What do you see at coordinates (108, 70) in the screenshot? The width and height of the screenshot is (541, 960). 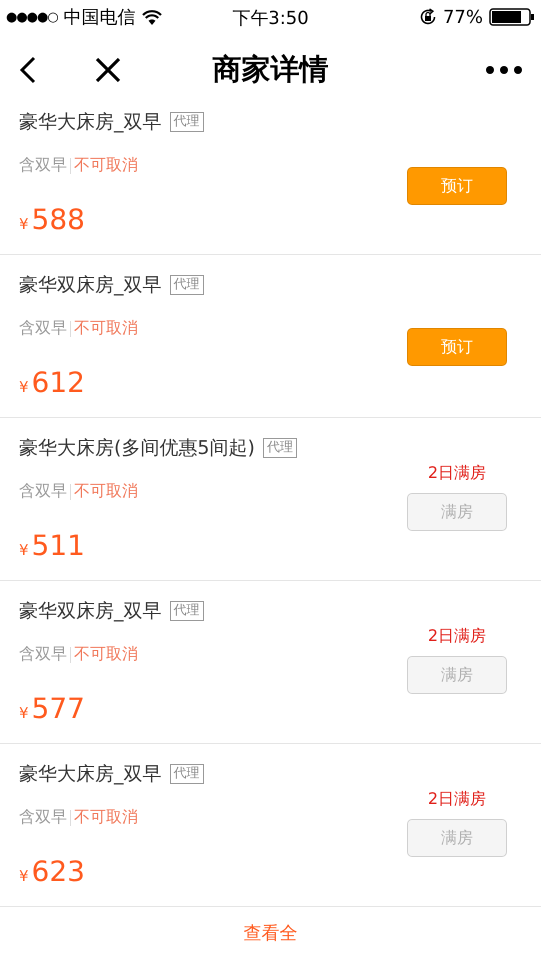 I see `close-icon` at bounding box center [108, 70].